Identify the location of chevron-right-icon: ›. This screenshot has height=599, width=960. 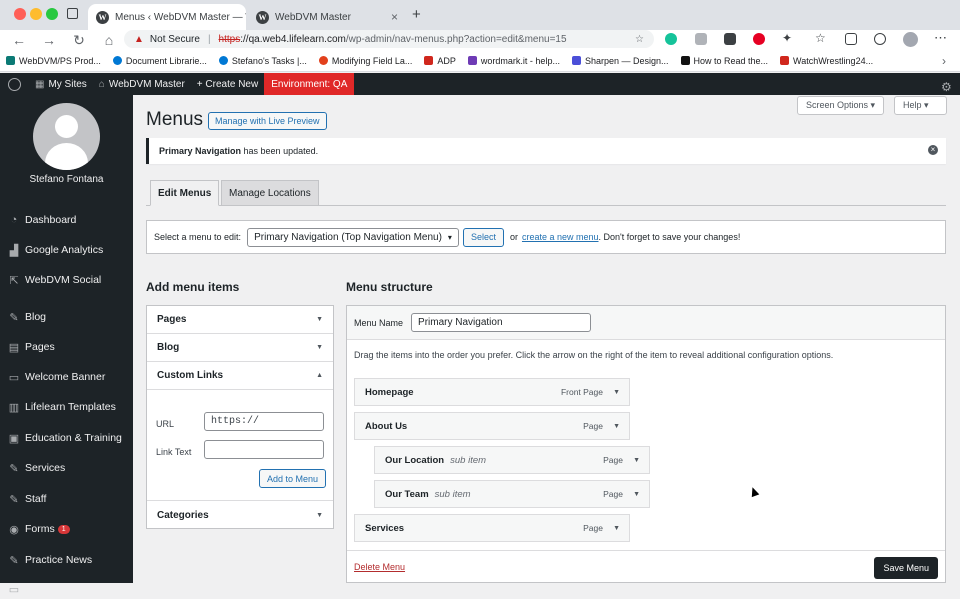
(944, 61).